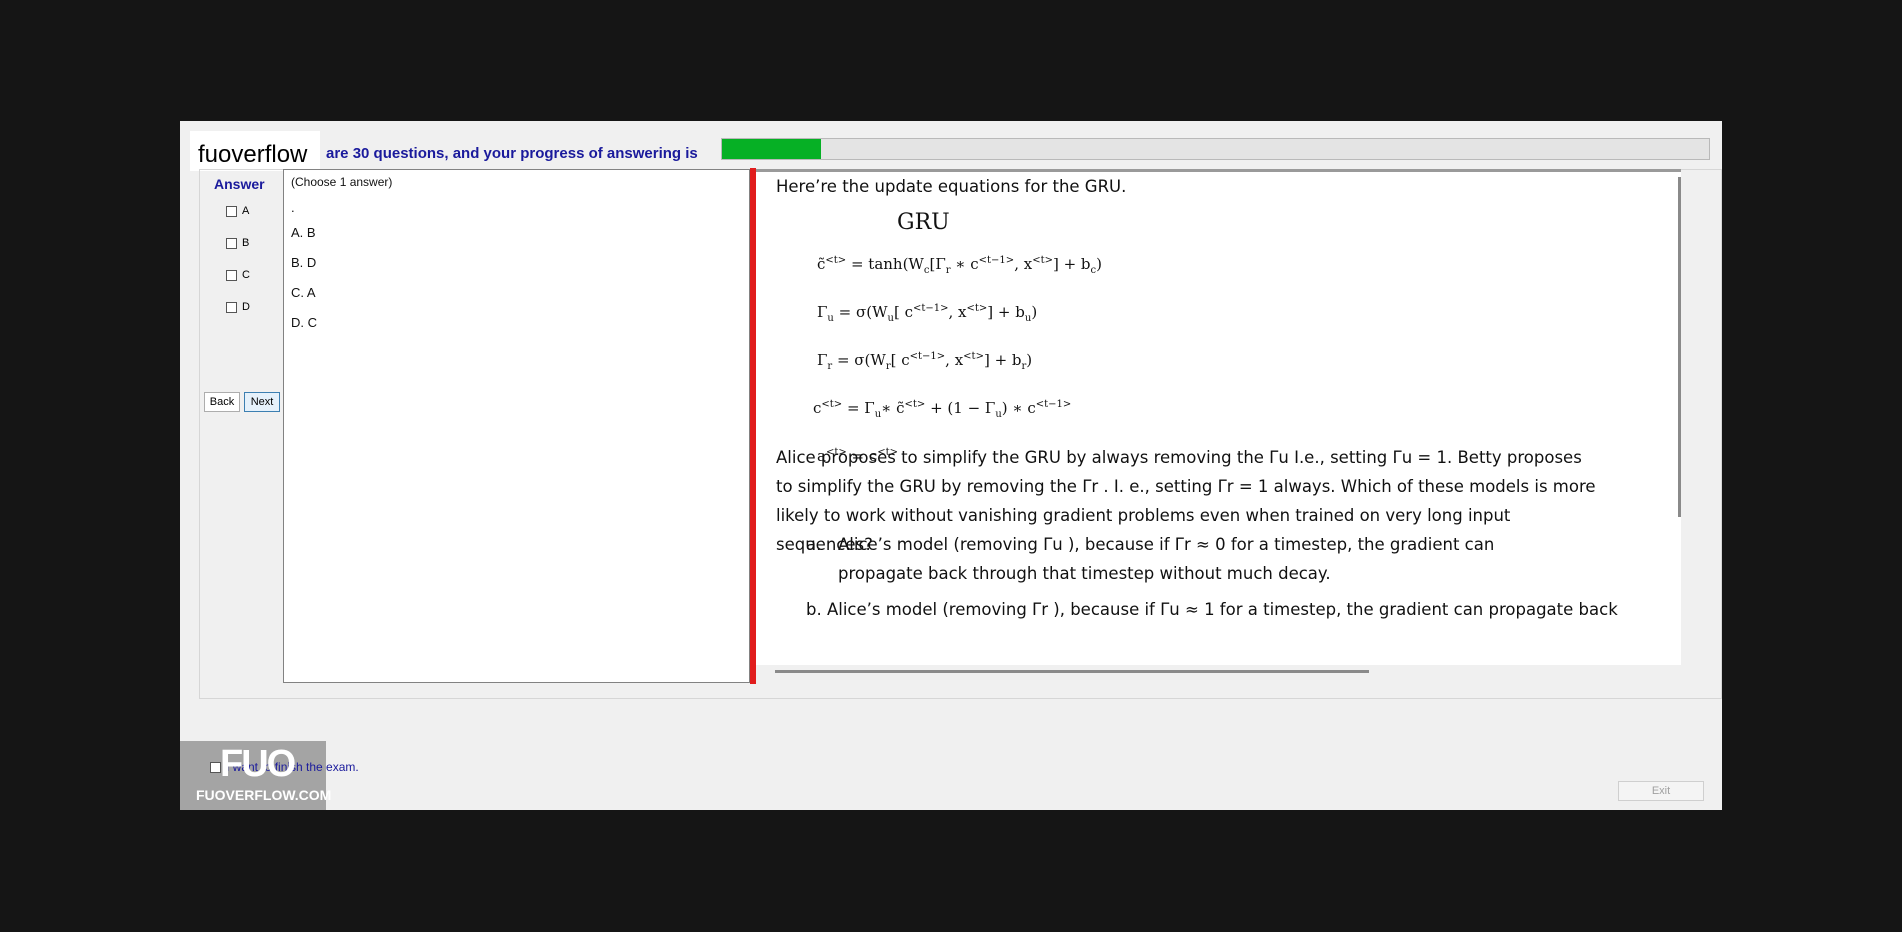 The height and width of the screenshot is (932, 1902). Describe the element at coordinates (304, 262) in the screenshot. I see `choice-item-b: B. D` at that location.